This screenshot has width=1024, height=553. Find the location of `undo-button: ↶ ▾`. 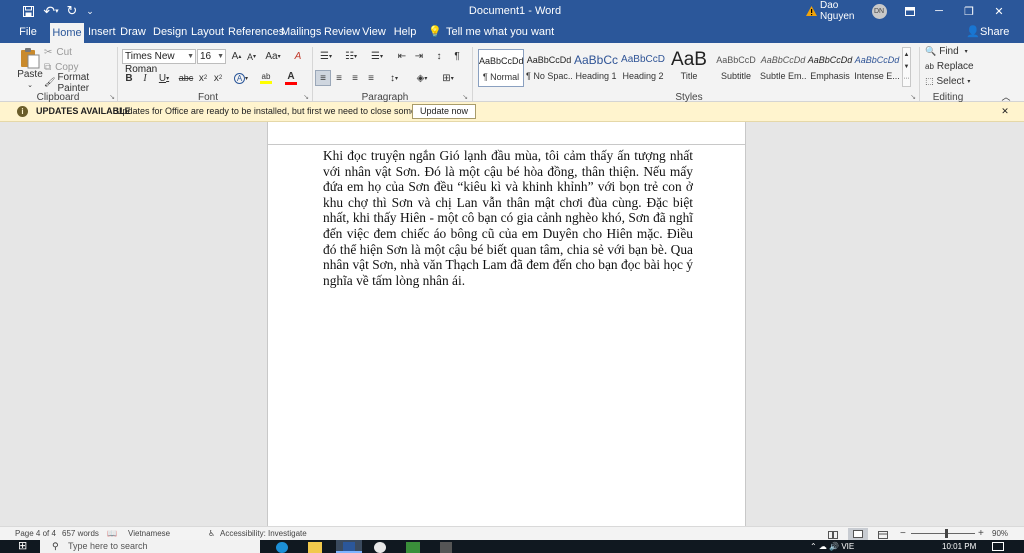

undo-button: ↶ ▾ is located at coordinates (51, 11).